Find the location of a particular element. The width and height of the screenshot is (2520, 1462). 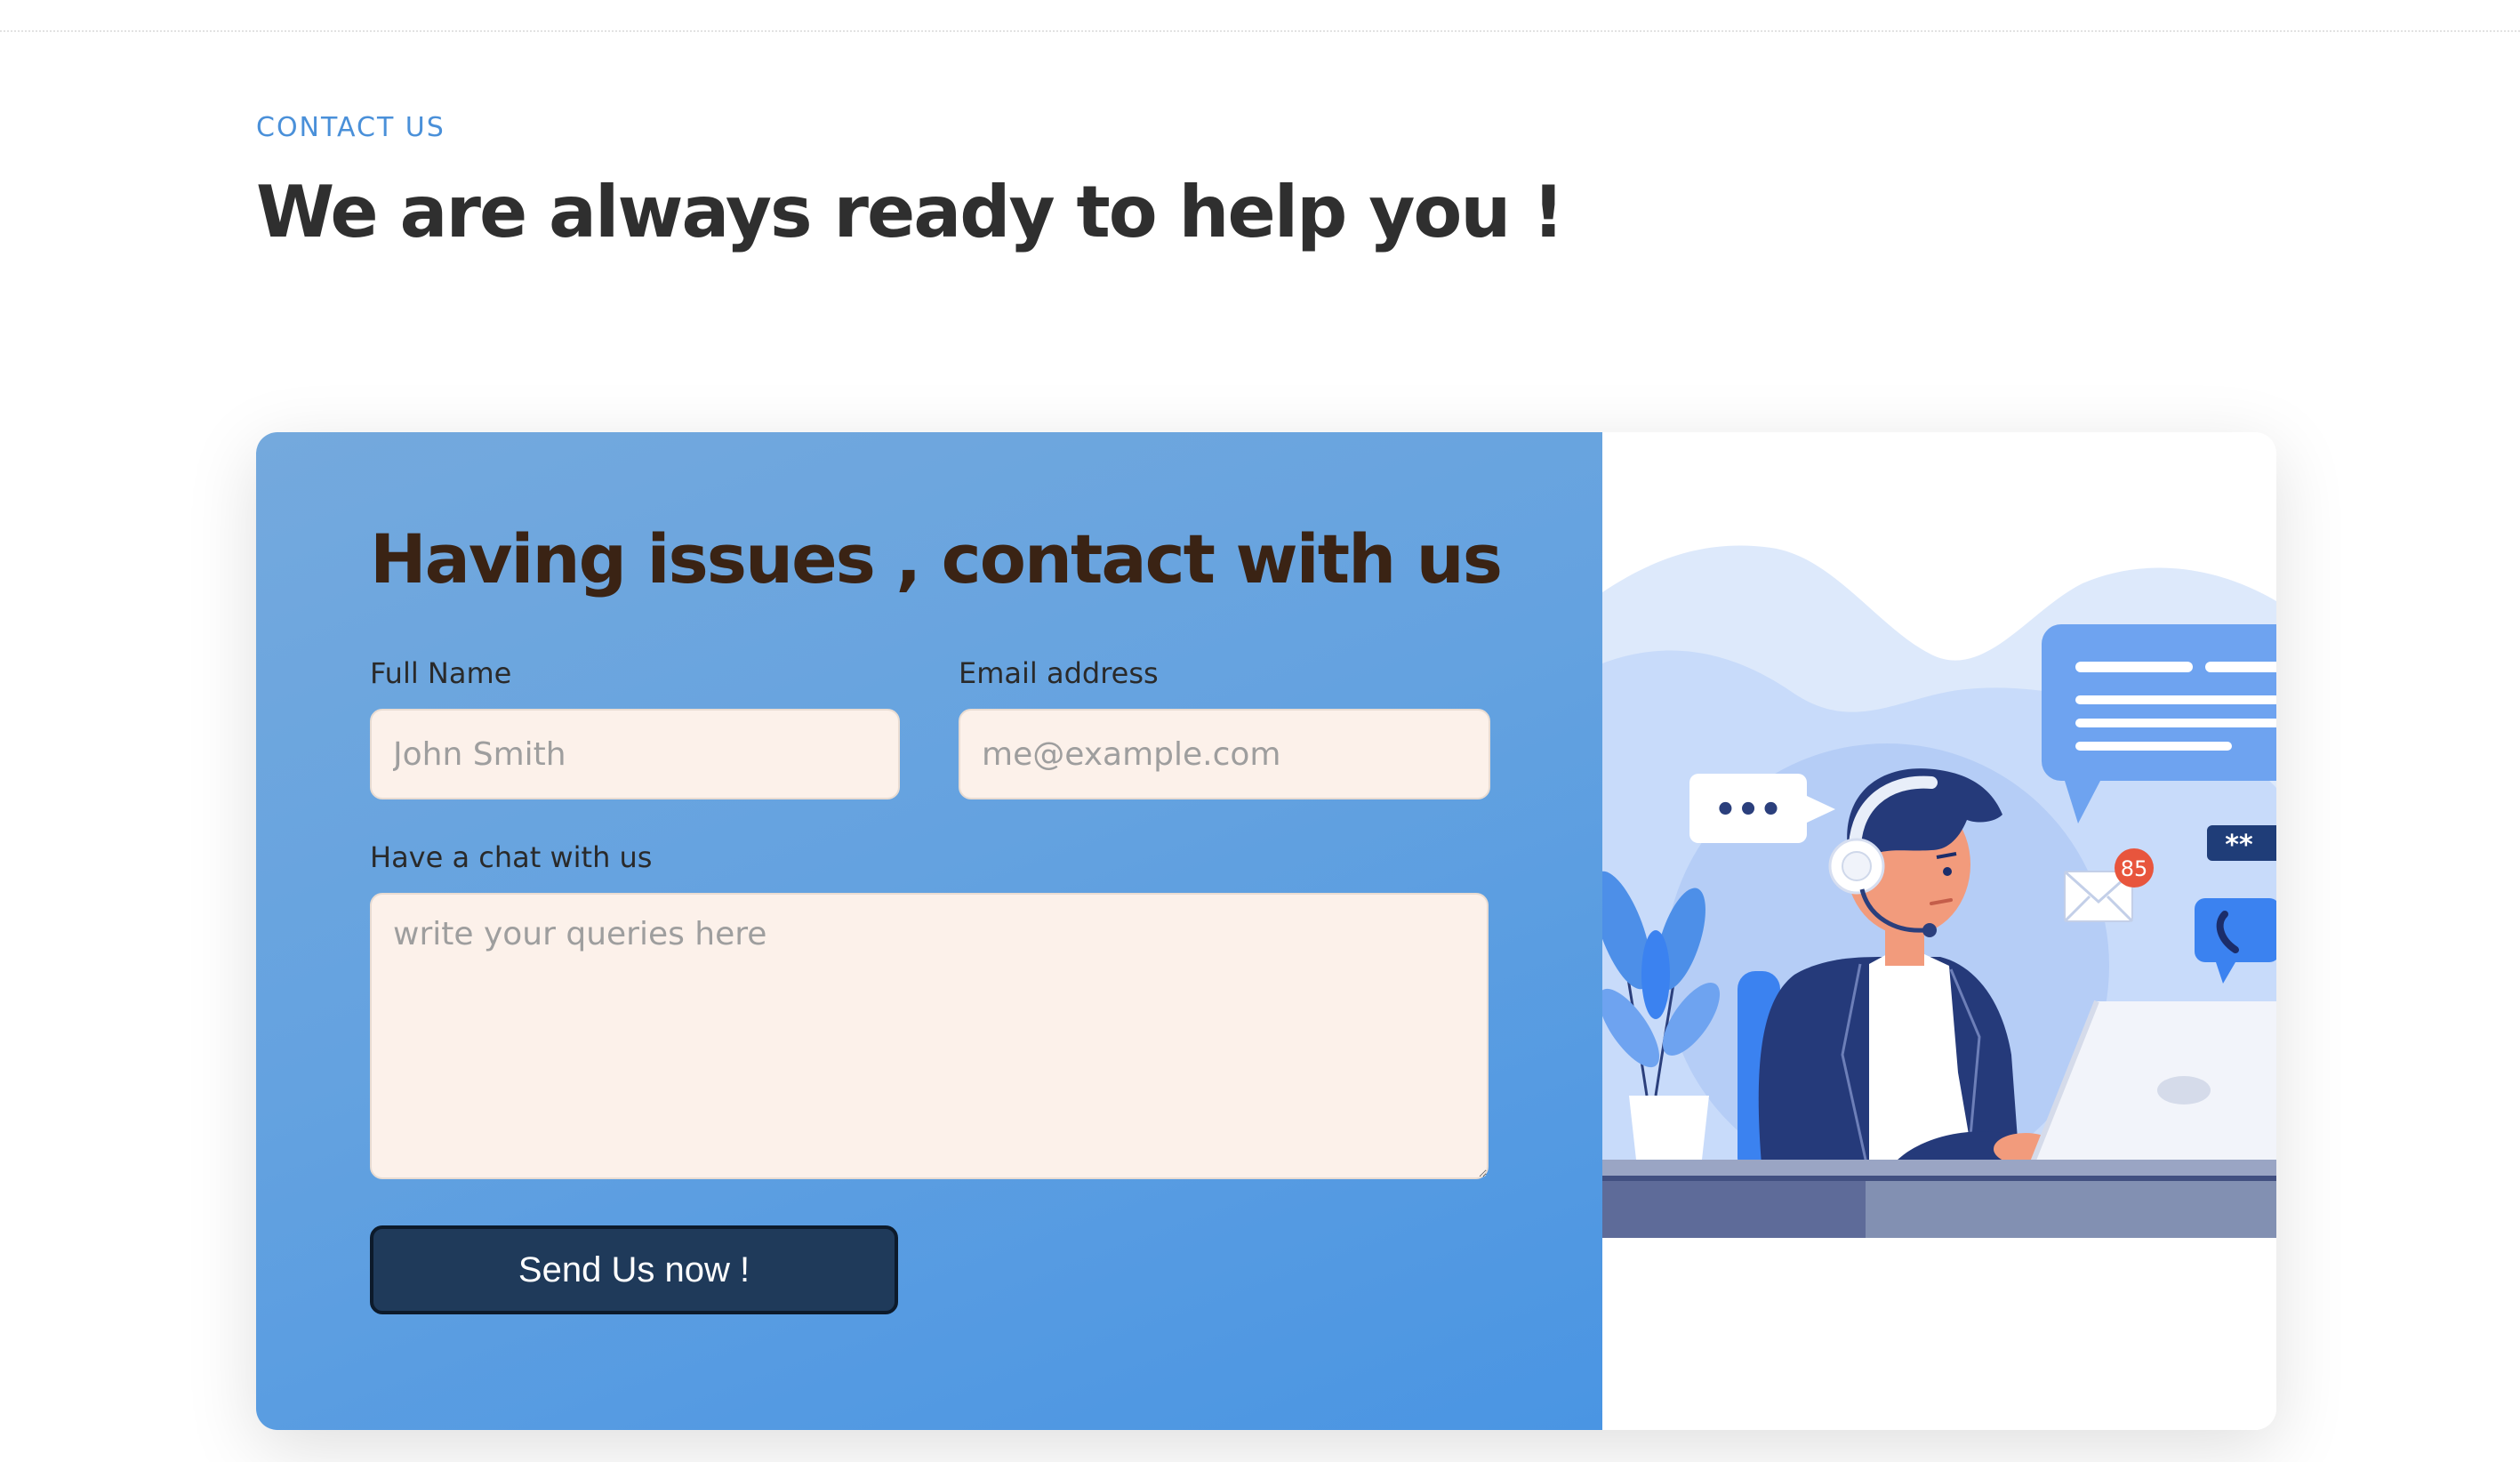

section-title: We are always ready to help you ! is located at coordinates (911, 212).